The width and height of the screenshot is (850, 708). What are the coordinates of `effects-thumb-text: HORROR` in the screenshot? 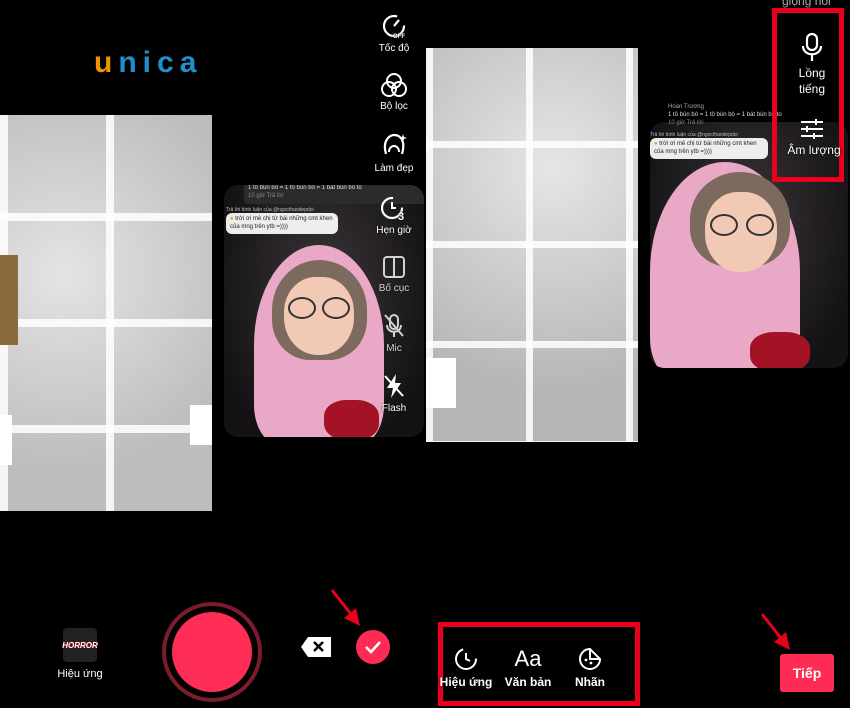 It's located at (80, 645).